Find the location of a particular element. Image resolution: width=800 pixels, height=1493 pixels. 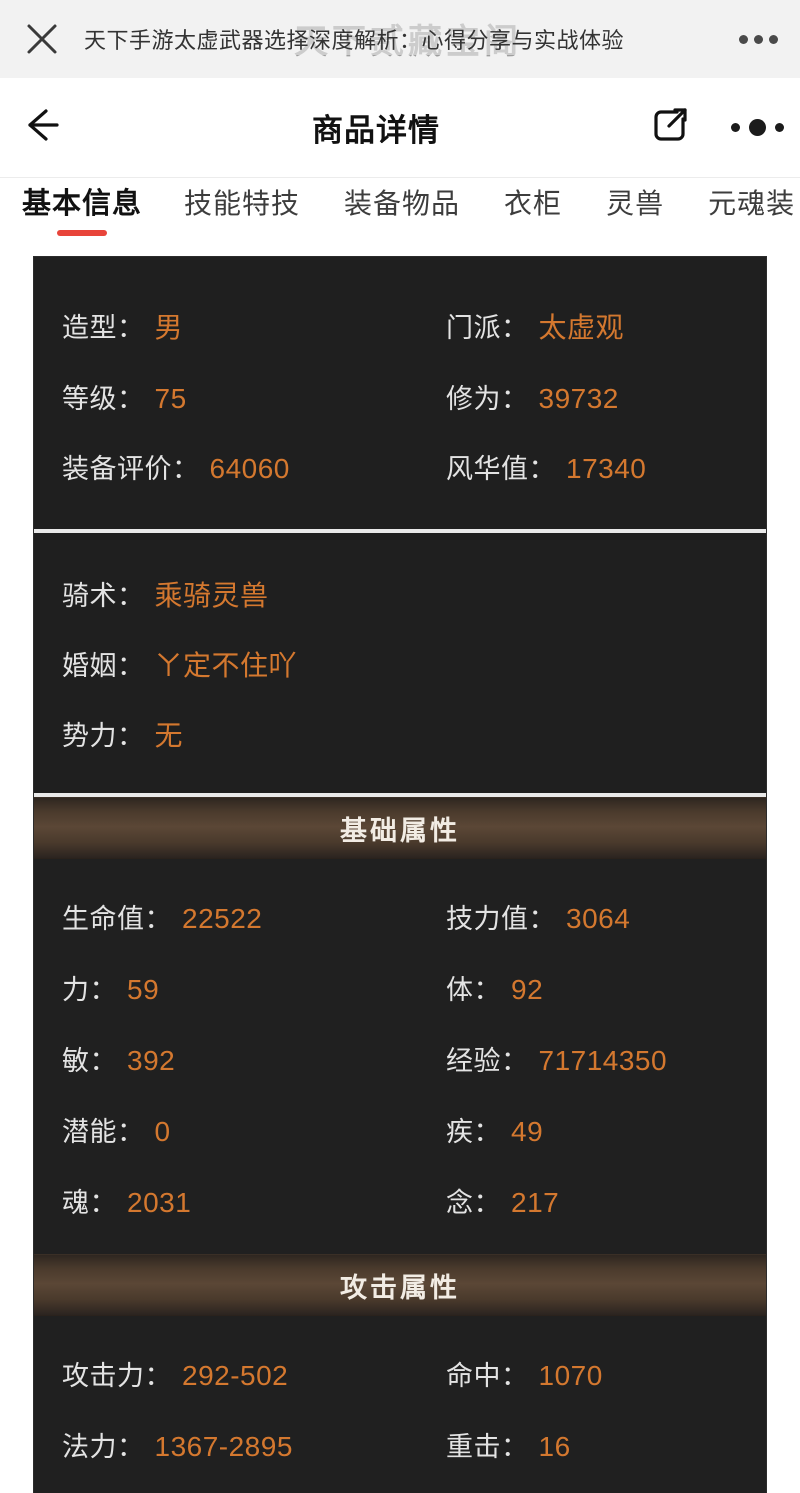

attr-key: 生命值： is located at coordinates (117, 919).